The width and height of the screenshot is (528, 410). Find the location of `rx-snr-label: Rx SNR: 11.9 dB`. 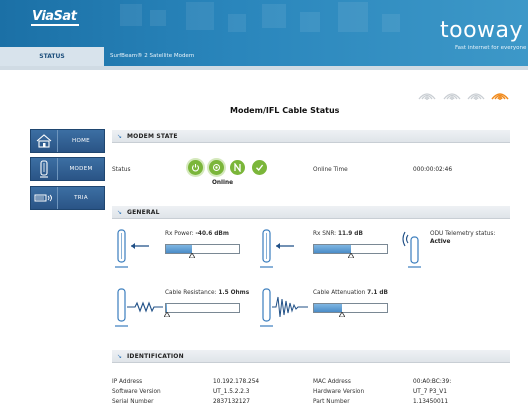

rx-snr-label: Rx SNR: 11.9 dB is located at coordinates (338, 234).